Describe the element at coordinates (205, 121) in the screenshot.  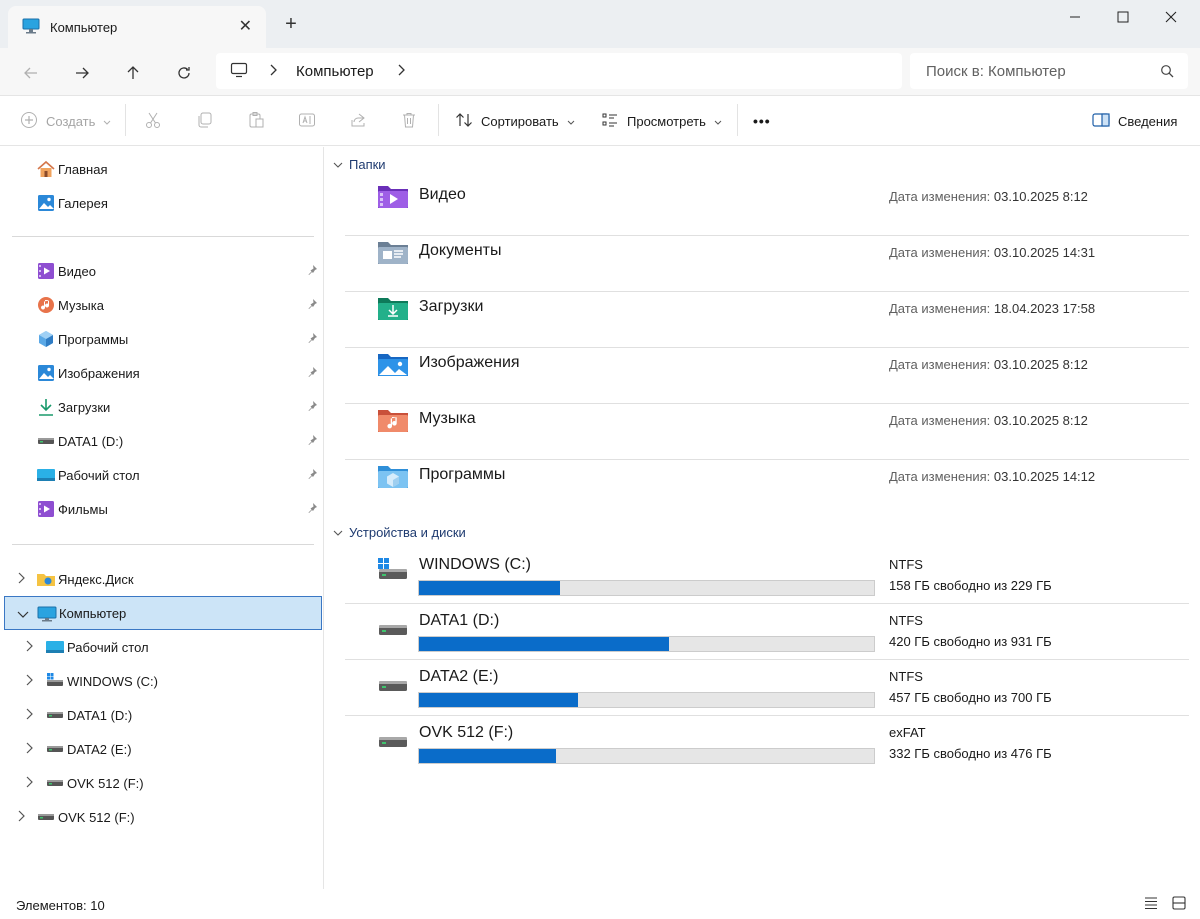
I see `copy-button` at that location.